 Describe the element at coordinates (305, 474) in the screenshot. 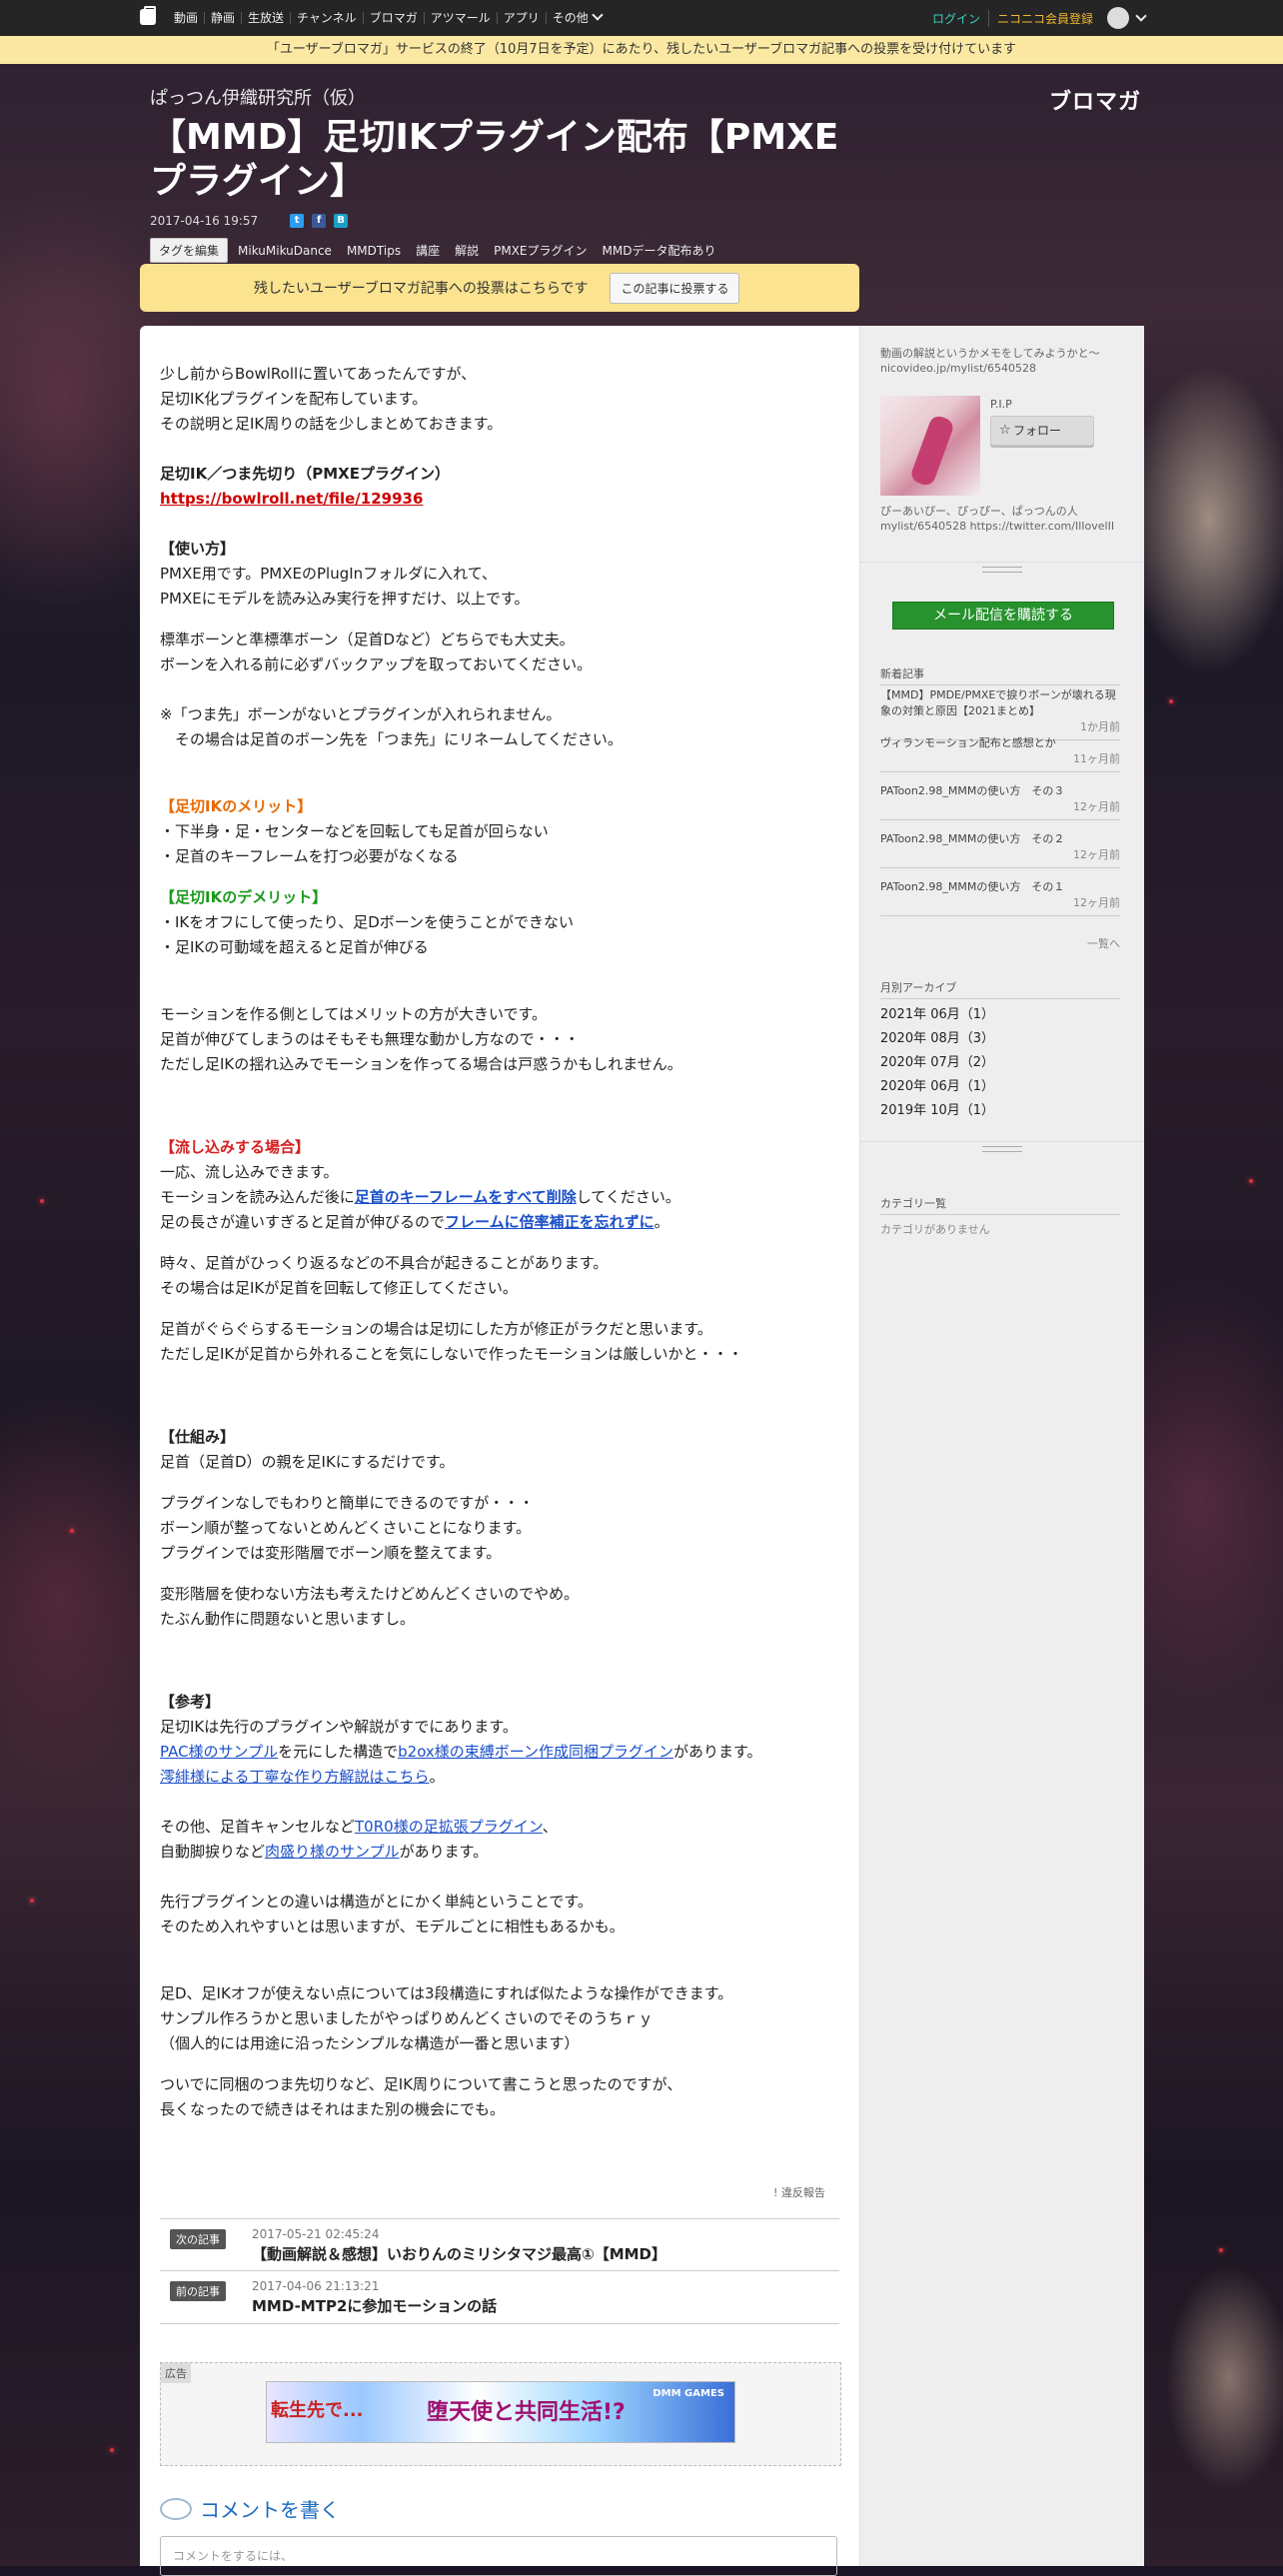

I see `download-title: 足切IK／つま先切り（PMXEプラグイン）` at that location.